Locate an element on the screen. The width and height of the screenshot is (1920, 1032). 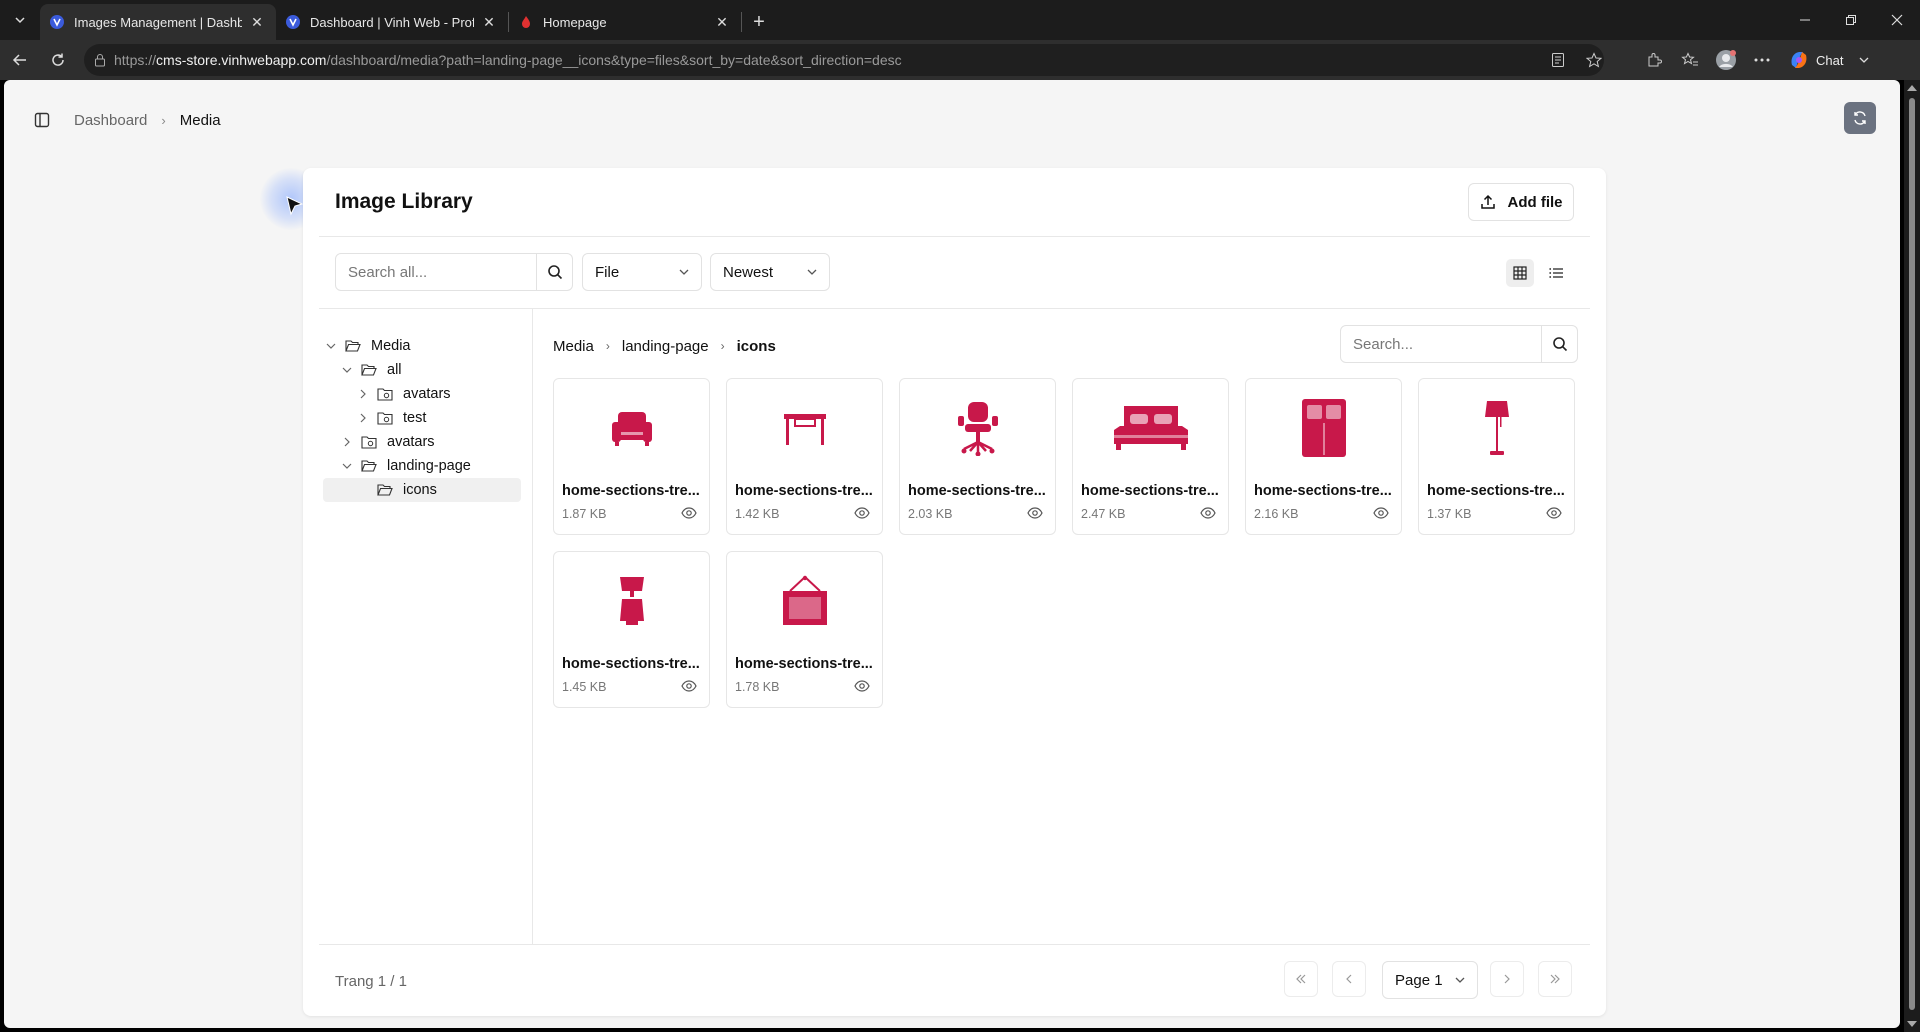
tree-node-Media: Media is located at coordinates (422, 346).